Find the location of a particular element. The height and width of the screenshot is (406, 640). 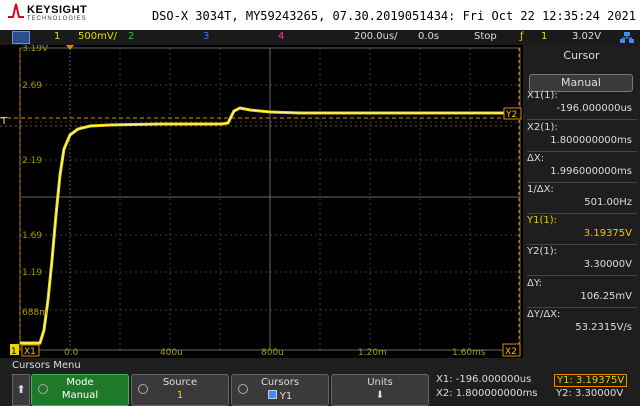

checkbox-icon is located at coordinates (272, 394).